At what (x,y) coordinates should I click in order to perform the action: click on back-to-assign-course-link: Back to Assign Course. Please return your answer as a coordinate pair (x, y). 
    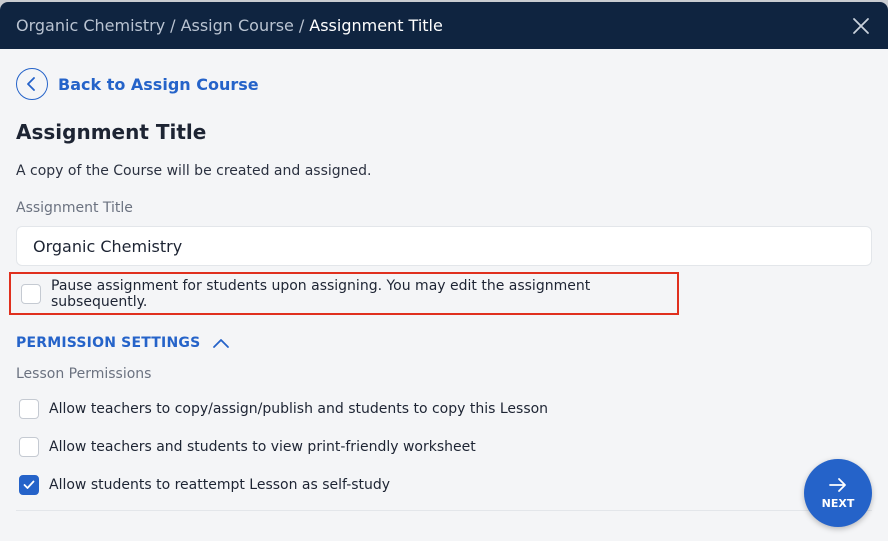
    Looking at the image, I should click on (137, 84).